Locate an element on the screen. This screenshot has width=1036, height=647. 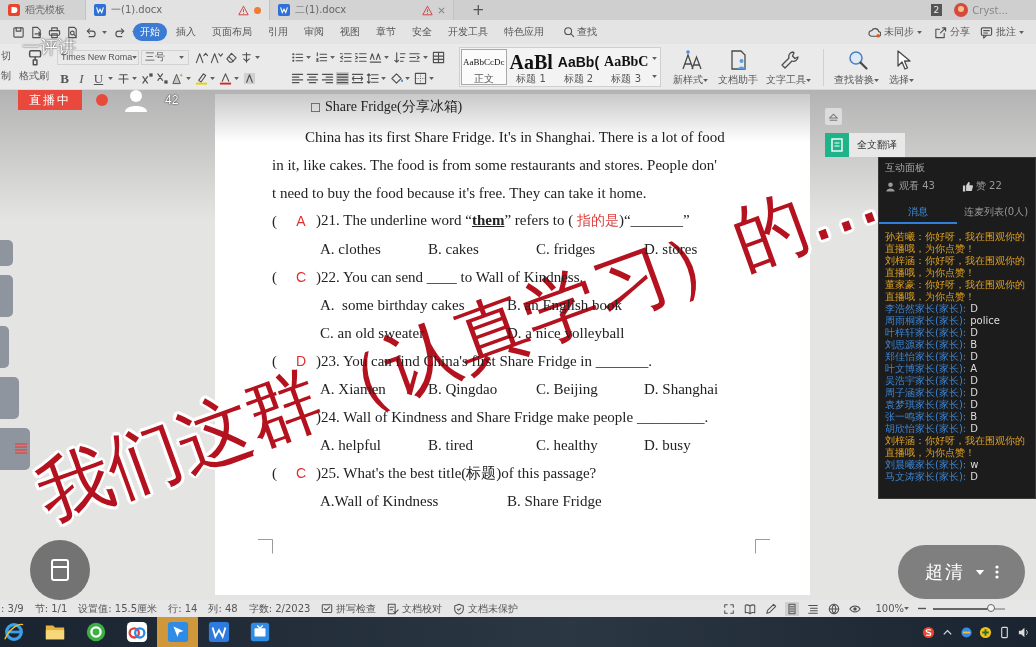
slider-thumb is located at coordinates (990, 607).